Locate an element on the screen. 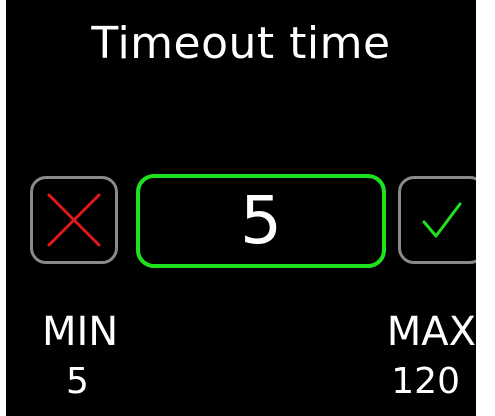 This screenshot has height=416, width=495. max-value: 120 is located at coordinates (425, 381).